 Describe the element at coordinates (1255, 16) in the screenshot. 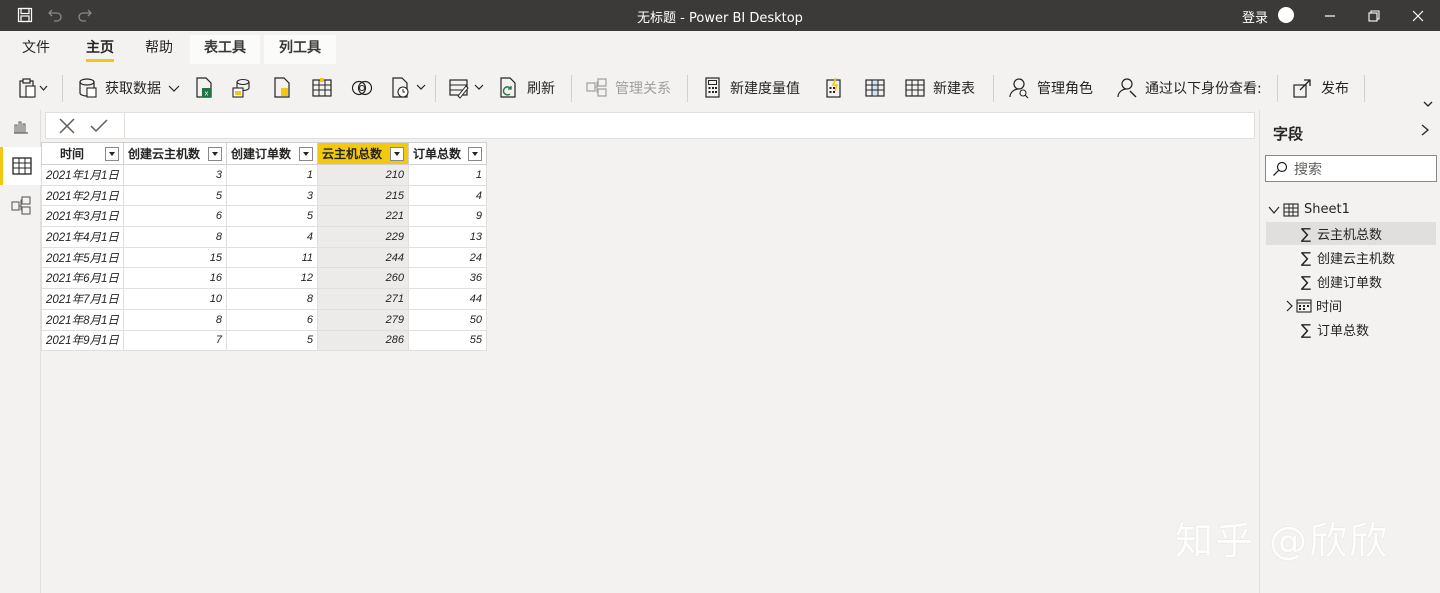

I see `login-link: 登录` at that location.